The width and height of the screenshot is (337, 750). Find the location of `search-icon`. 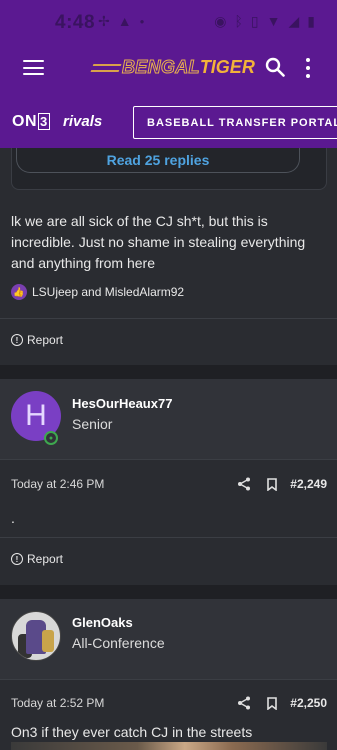

search-icon is located at coordinates (275, 67).